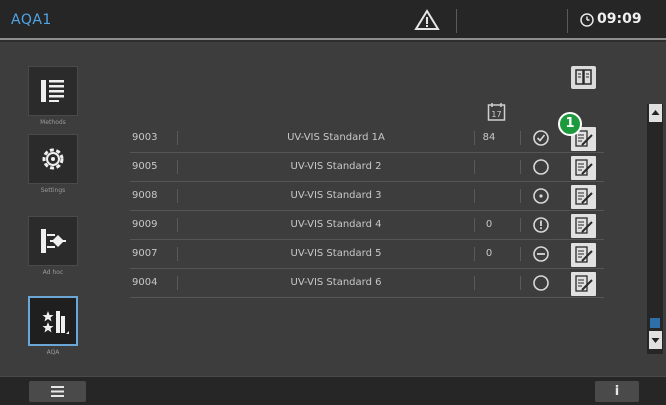 This screenshot has height=405, width=666. I want to click on clock-time: 09:09, so click(619, 19).